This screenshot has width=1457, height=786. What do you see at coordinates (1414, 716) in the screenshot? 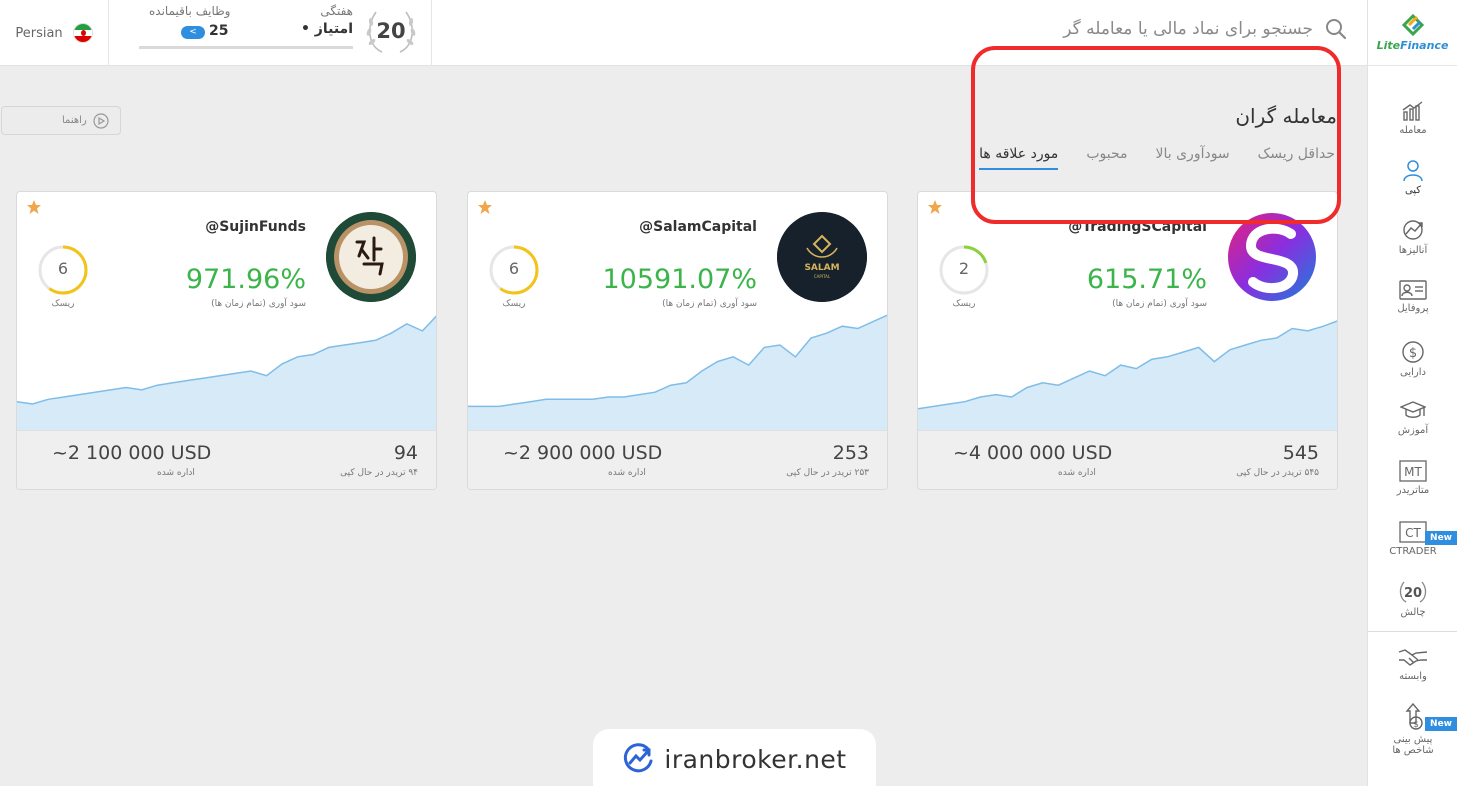
I see `forecast-icon: $` at bounding box center [1414, 716].